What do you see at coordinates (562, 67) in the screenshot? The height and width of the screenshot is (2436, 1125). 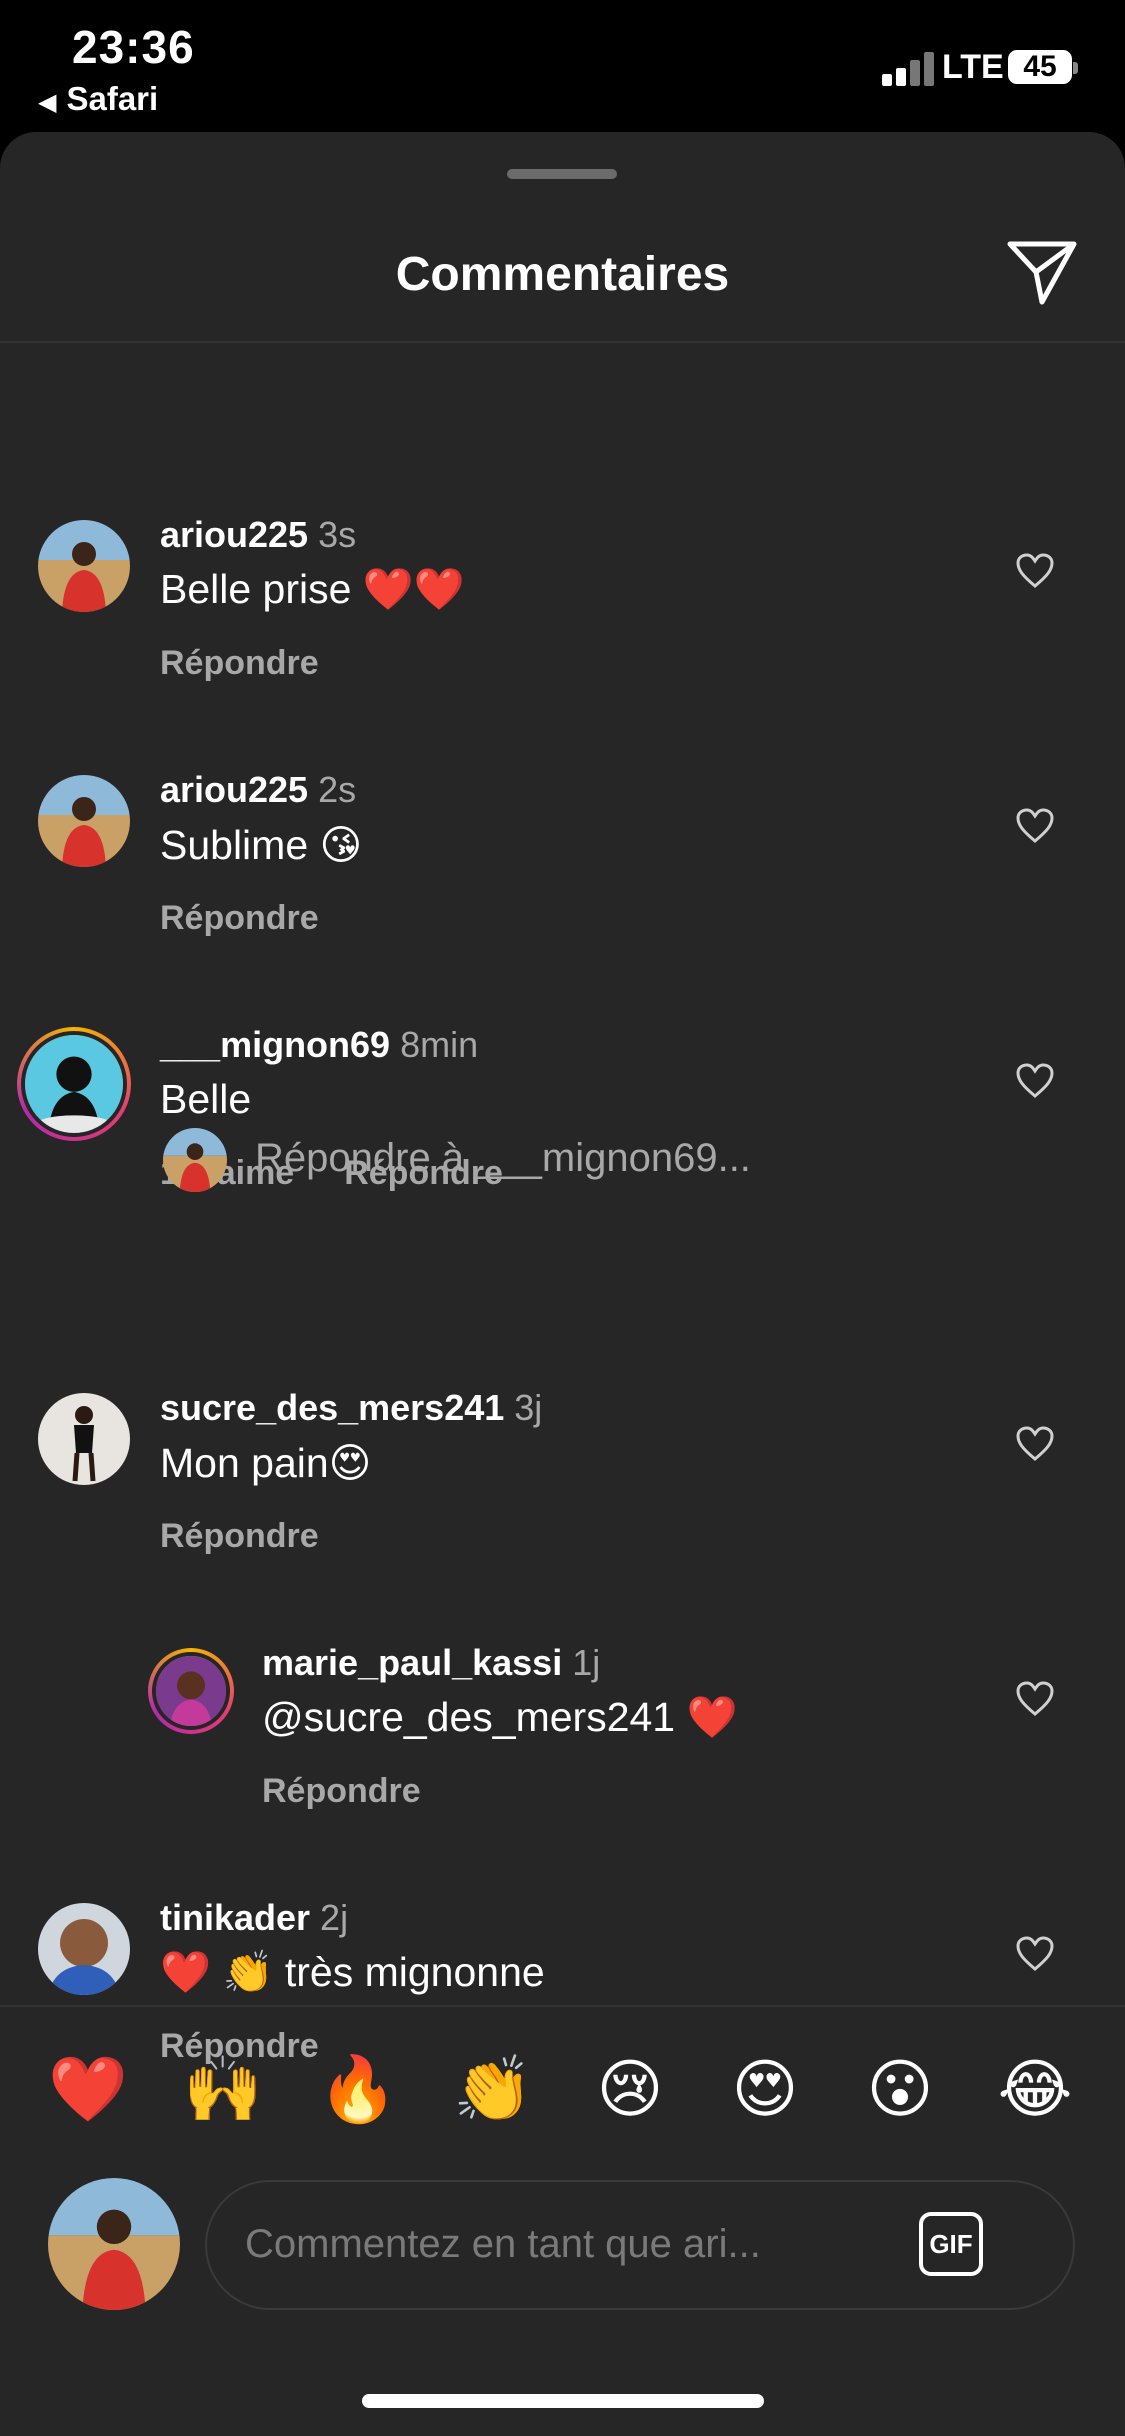 I see `status-bar: 23:36 ◀ Safari LTE 45` at bounding box center [562, 67].